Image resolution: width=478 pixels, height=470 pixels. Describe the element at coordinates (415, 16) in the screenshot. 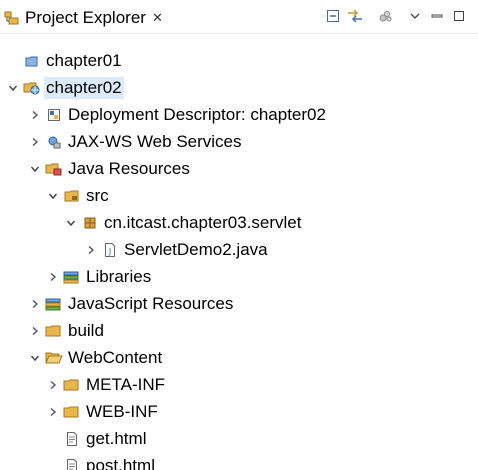

I see `view-menu-icon` at that location.